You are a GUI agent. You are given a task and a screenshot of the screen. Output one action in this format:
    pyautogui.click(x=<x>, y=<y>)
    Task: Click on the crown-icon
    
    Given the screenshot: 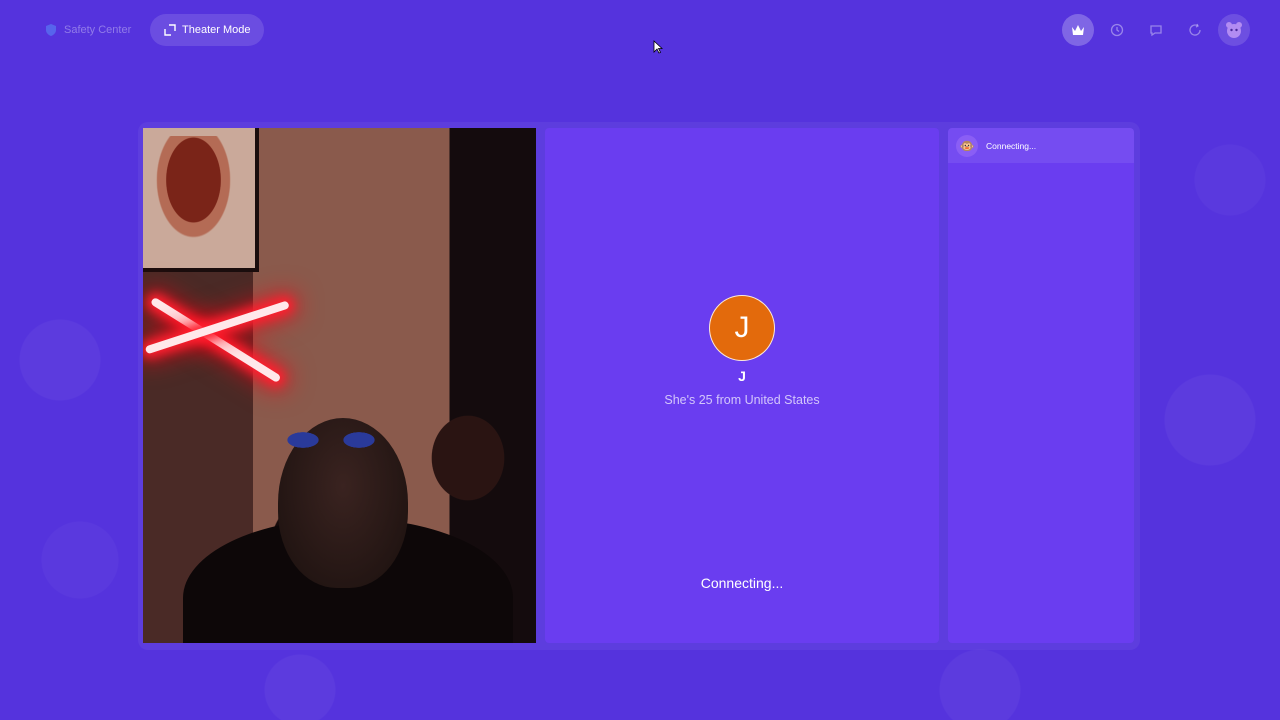 What is the action you would take?
    pyautogui.click(x=1078, y=30)
    